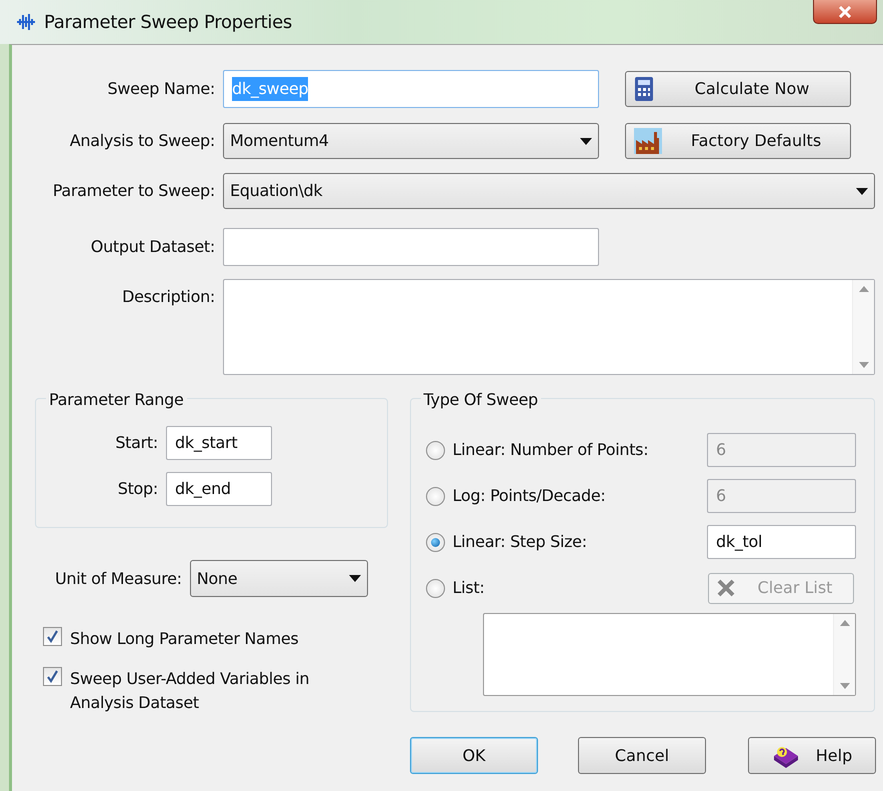  Describe the element at coordinates (142, 141) in the screenshot. I see `field-label: Analysis to Sweep:` at that location.